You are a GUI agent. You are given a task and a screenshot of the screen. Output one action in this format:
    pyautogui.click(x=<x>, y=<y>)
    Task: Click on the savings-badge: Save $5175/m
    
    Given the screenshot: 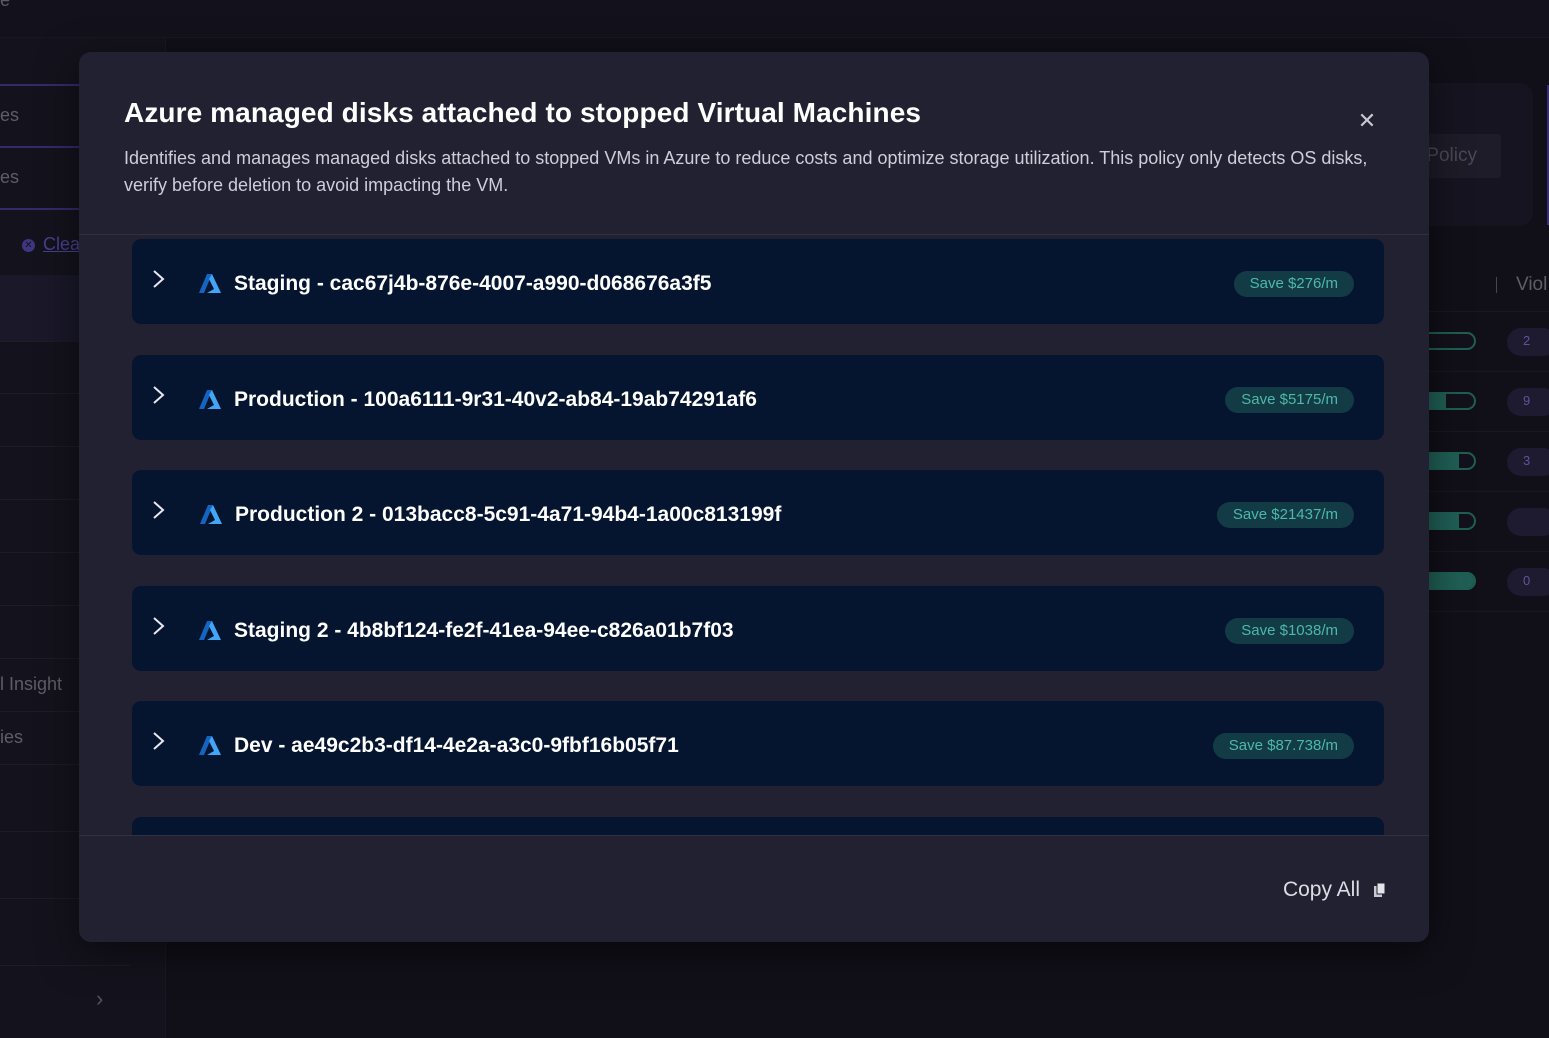 What is the action you would take?
    pyautogui.click(x=1289, y=400)
    